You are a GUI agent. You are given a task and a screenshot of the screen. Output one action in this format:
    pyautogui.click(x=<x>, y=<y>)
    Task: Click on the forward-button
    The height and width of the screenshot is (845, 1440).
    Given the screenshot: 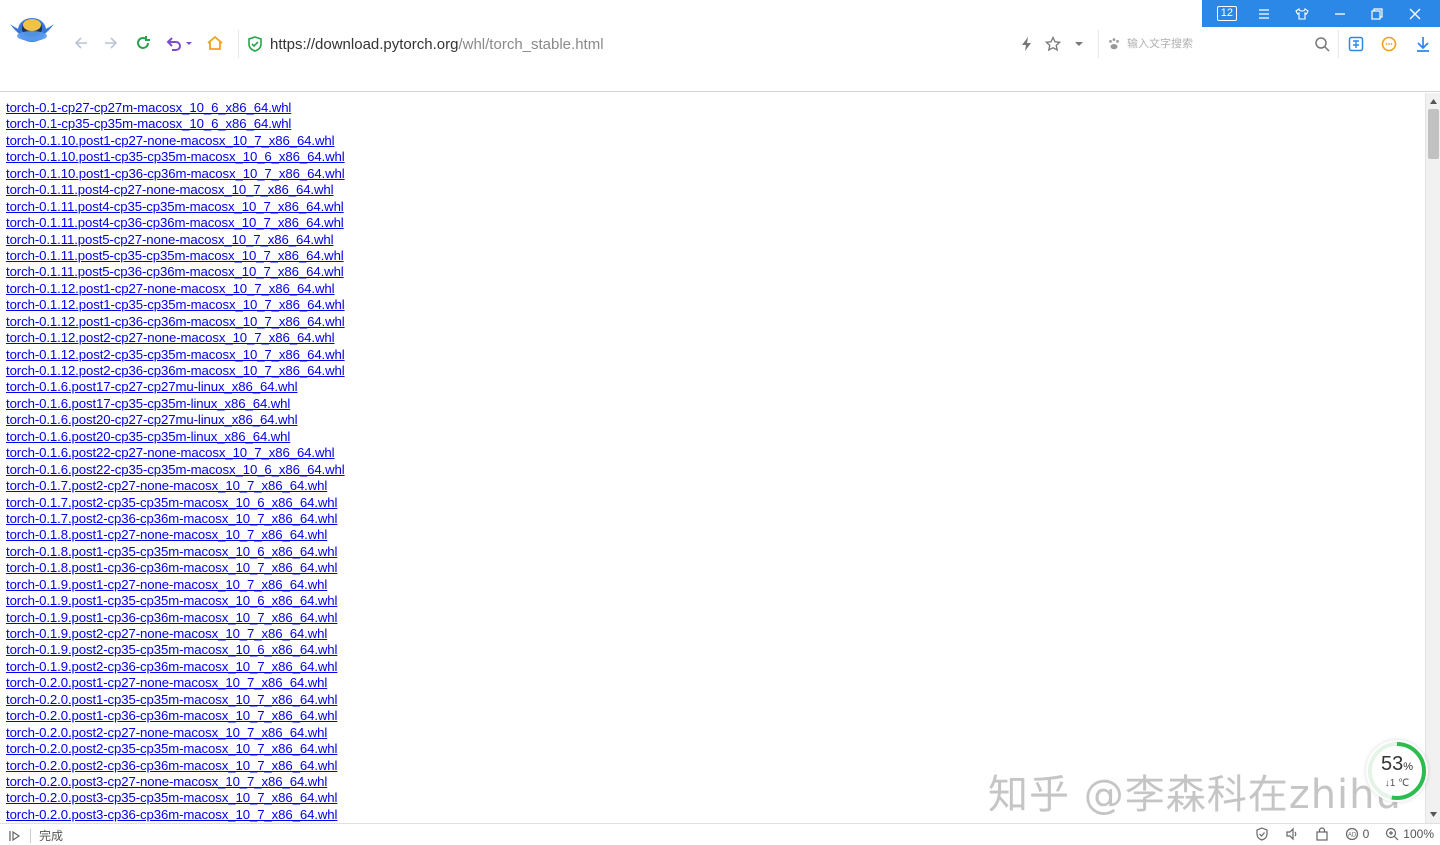 What is the action you would take?
    pyautogui.click(x=111, y=43)
    